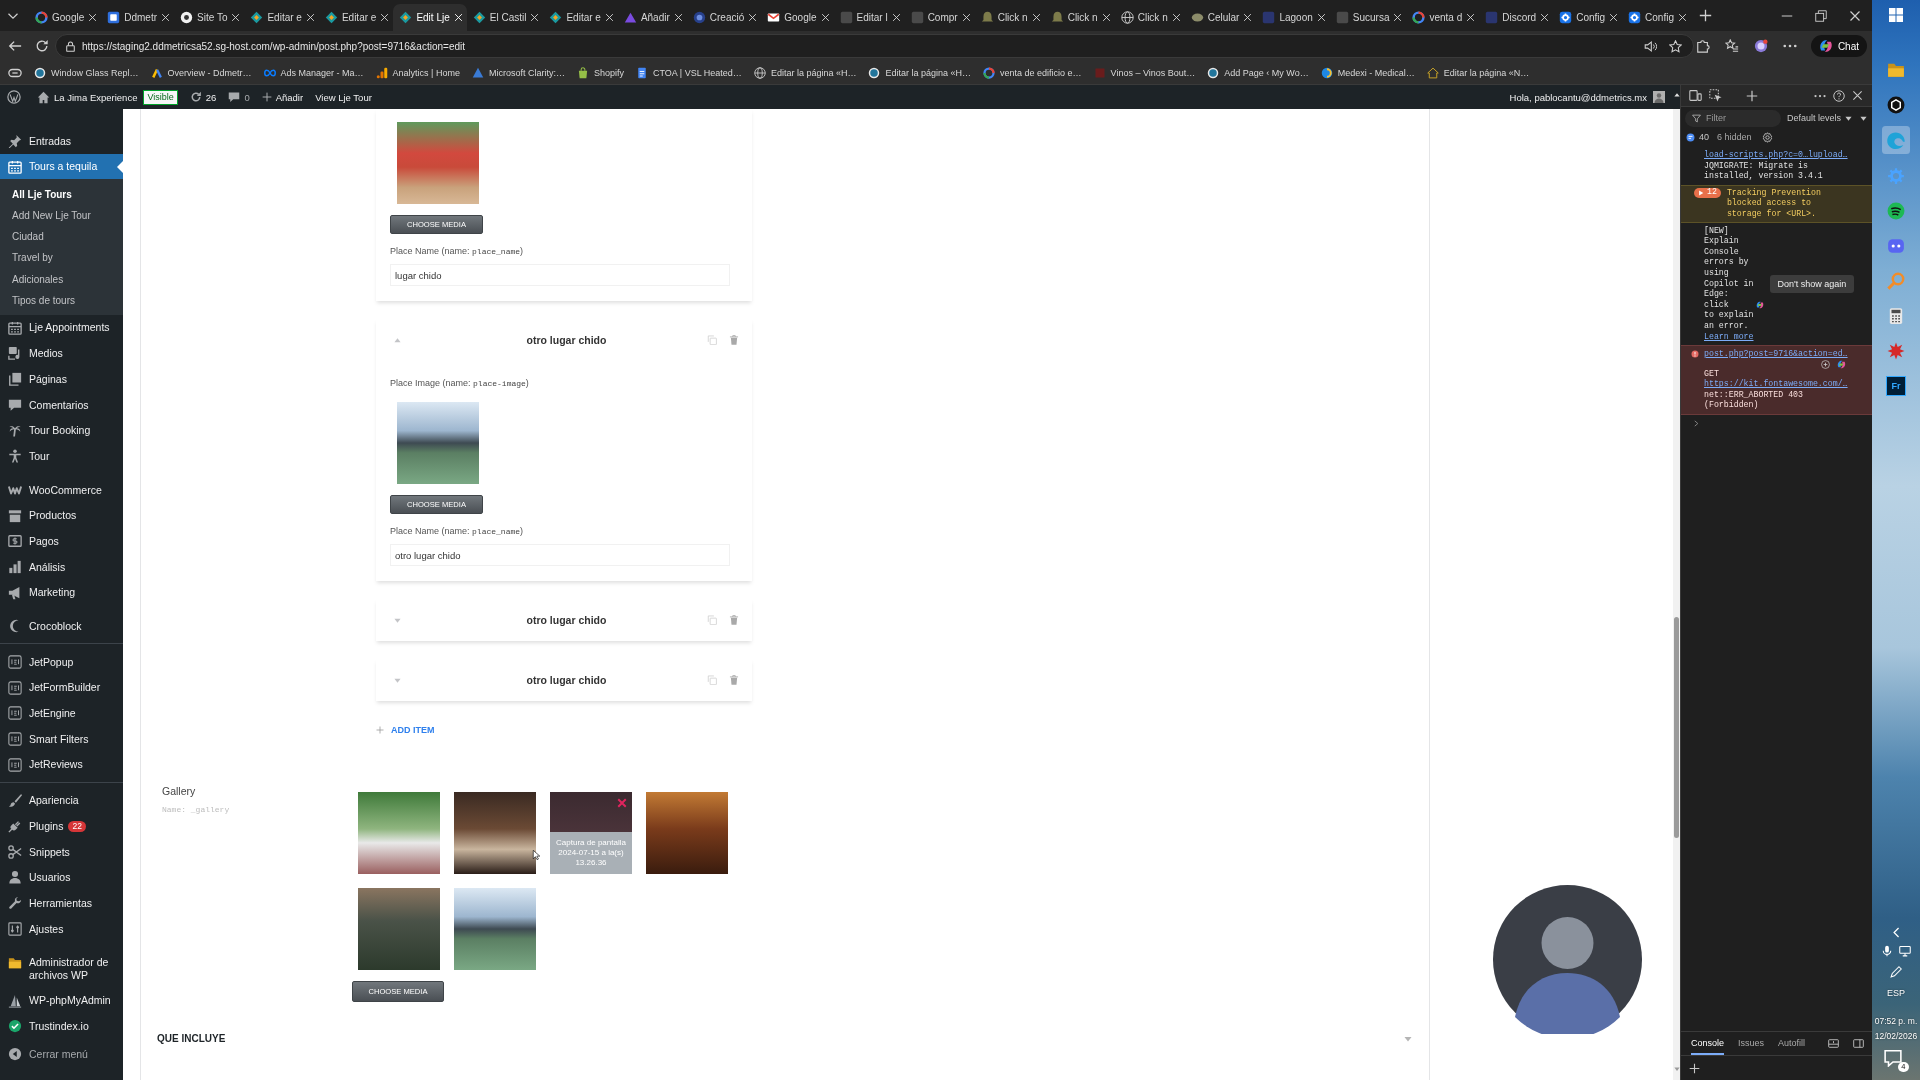  What do you see at coordinates (1858, 1043) in the screenshot?
I see `panel-icon` at bounding box center [1858, 1043].